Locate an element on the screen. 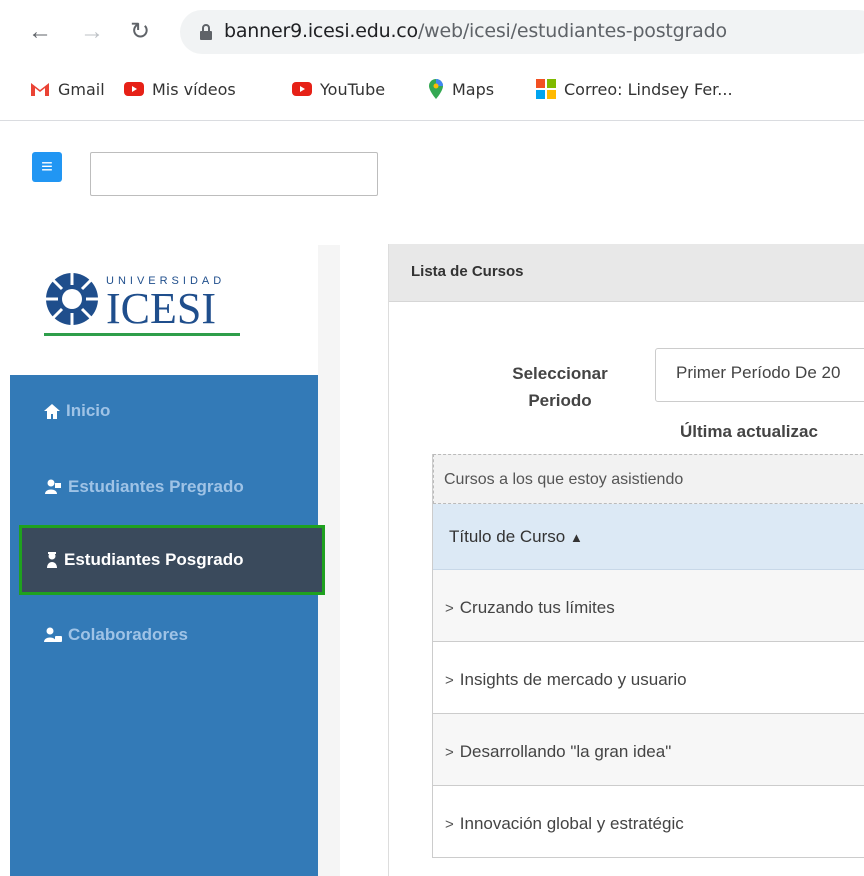  home-icon is located at coordinates (52, 411).